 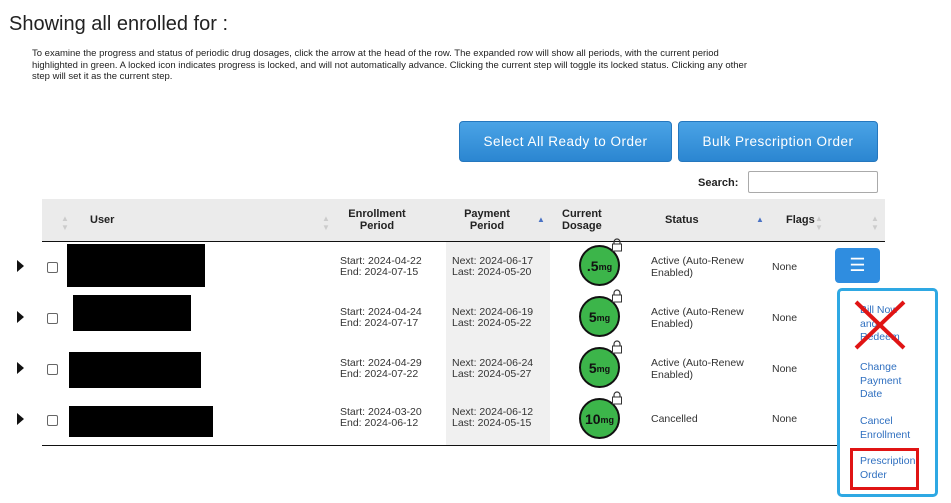 What do you see at coordinates (890, 428) in the screenshot?
I see `menu-item-cancel-enrollment: Cancel Enrollment` at bounding box center [890, 428].